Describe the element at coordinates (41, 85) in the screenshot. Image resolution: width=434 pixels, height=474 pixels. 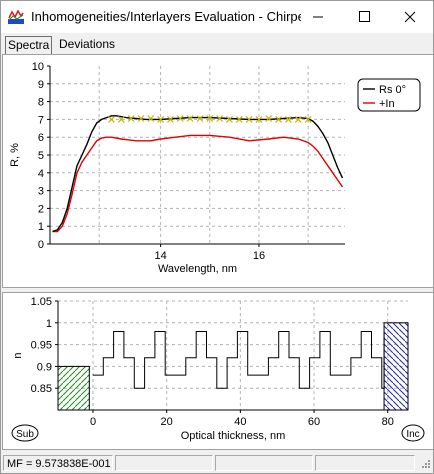
I see `y-tick-label: 9` at that location.